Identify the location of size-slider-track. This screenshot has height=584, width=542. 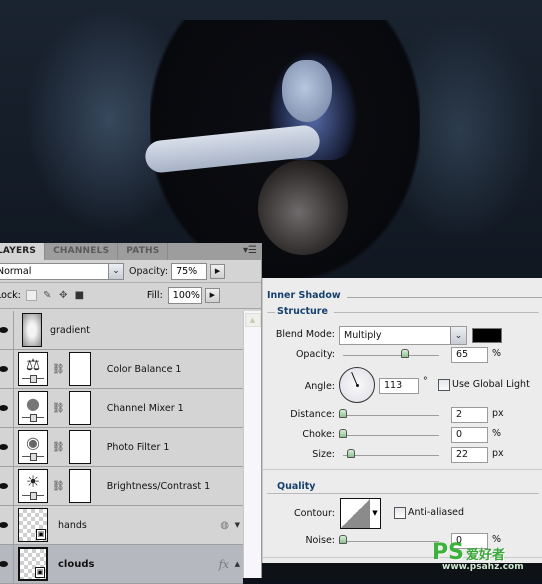
(391, 455).